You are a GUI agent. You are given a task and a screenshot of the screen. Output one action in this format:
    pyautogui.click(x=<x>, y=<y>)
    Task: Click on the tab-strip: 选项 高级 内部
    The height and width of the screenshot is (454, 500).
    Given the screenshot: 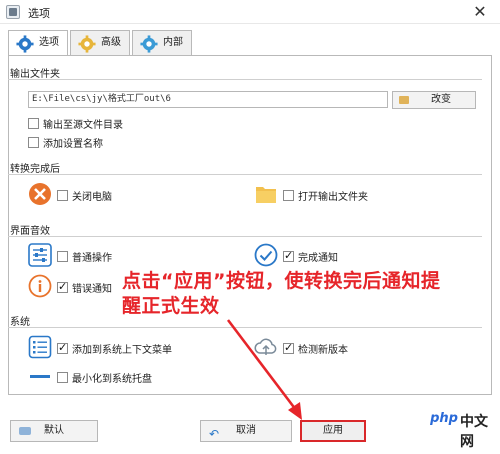 What is the action you would take?
    pyautogui.click(x=101, y=43)
    